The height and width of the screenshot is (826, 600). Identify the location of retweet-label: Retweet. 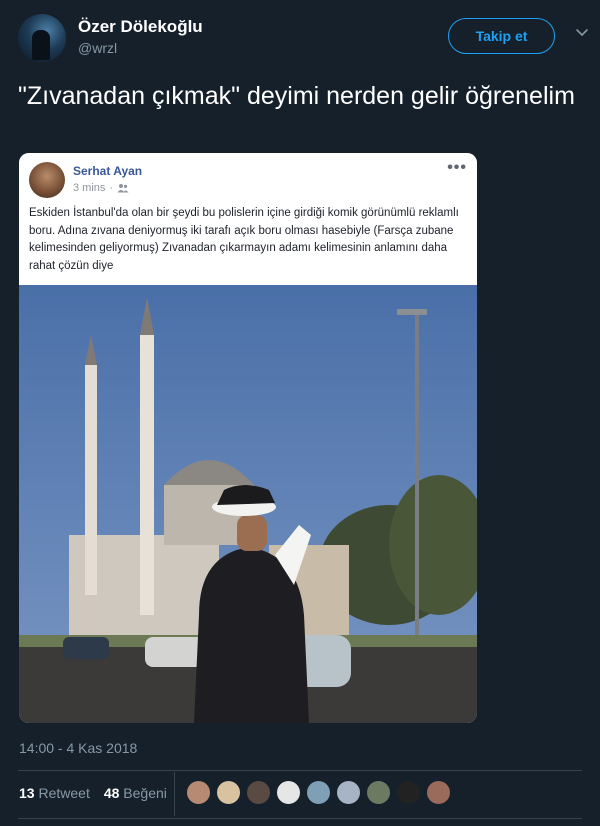
(64, 793).